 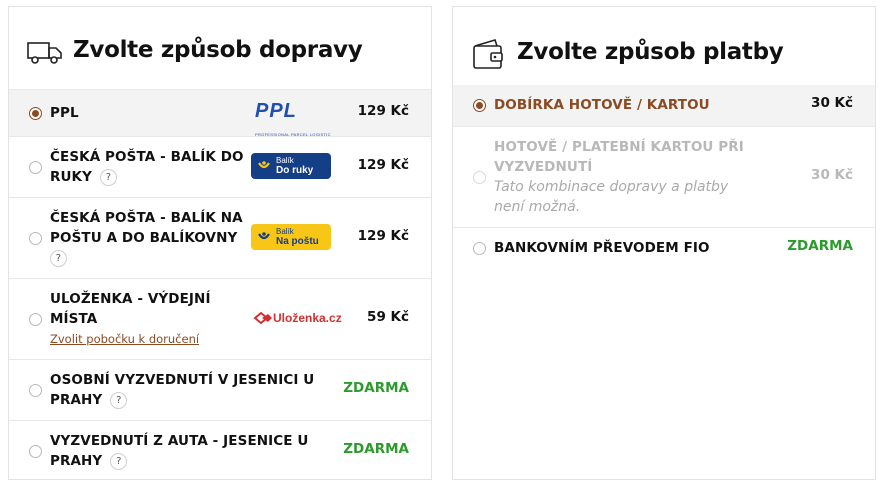 What do you see at coordinates (35, 319) in the screenshot?
I see `radio-ulozenka` at bounding box center [35, 319].